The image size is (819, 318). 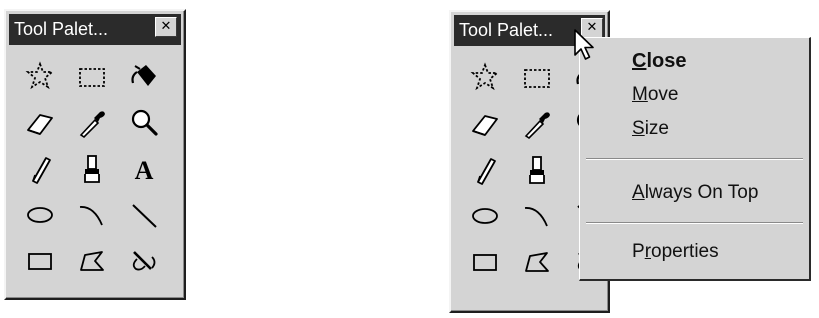 What do you see at coordinates (166, 27) in the screenshot?
I see `close-button: ✕` at bounding box center [166, 27].